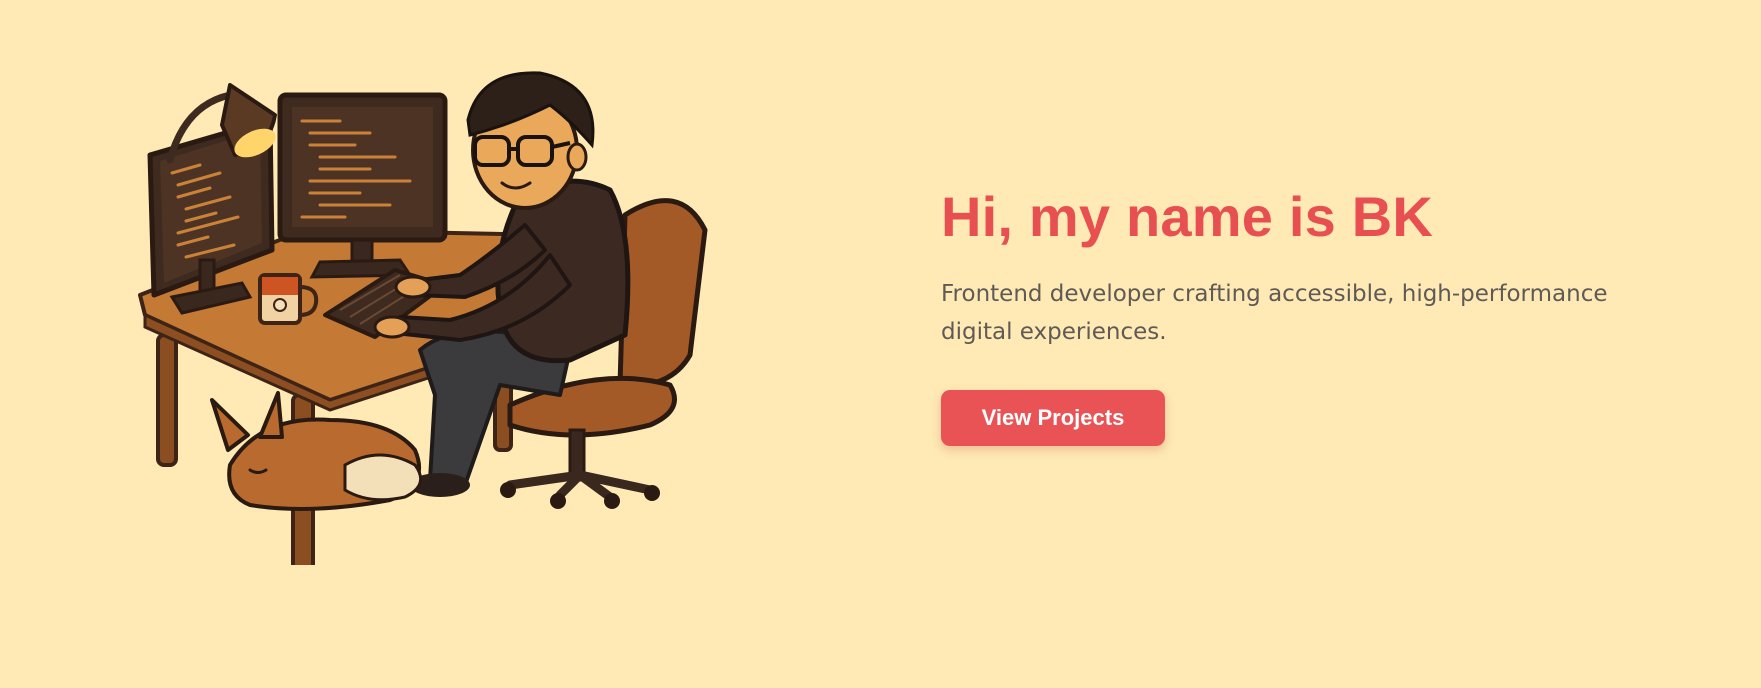 This screenshot has height=688, width=1761. I want to click on sleeping-pet-icon, so click(316, 451).